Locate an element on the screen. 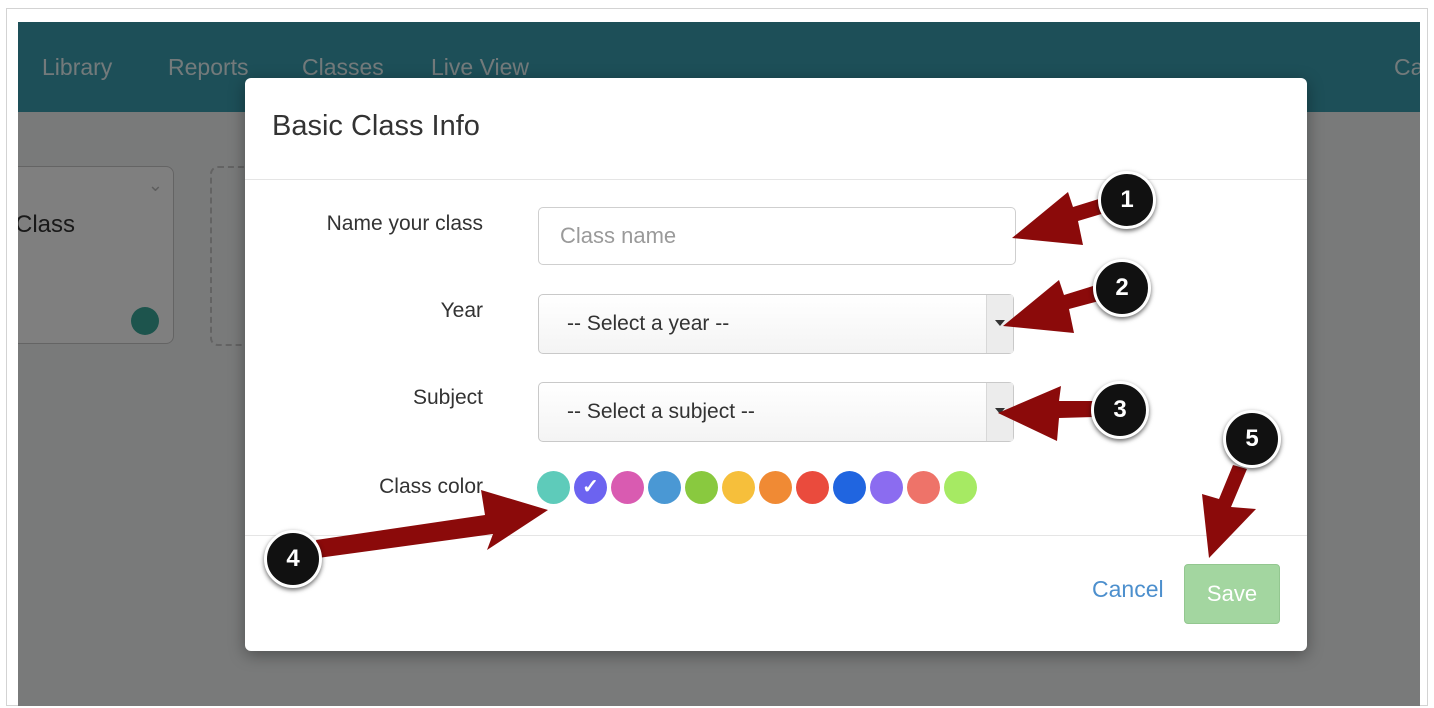 The width and height of the screenshot is (1434, 708). year-selected-value: -- Select a year -- is located at coordinates (648, 323).